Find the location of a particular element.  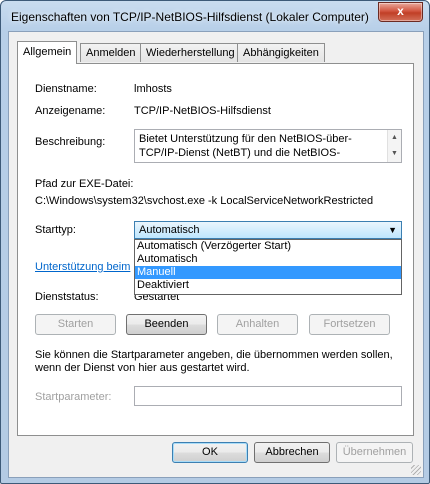

tab-wiederherstellung: Wiederherstellung is located at coordinates (190, 52).